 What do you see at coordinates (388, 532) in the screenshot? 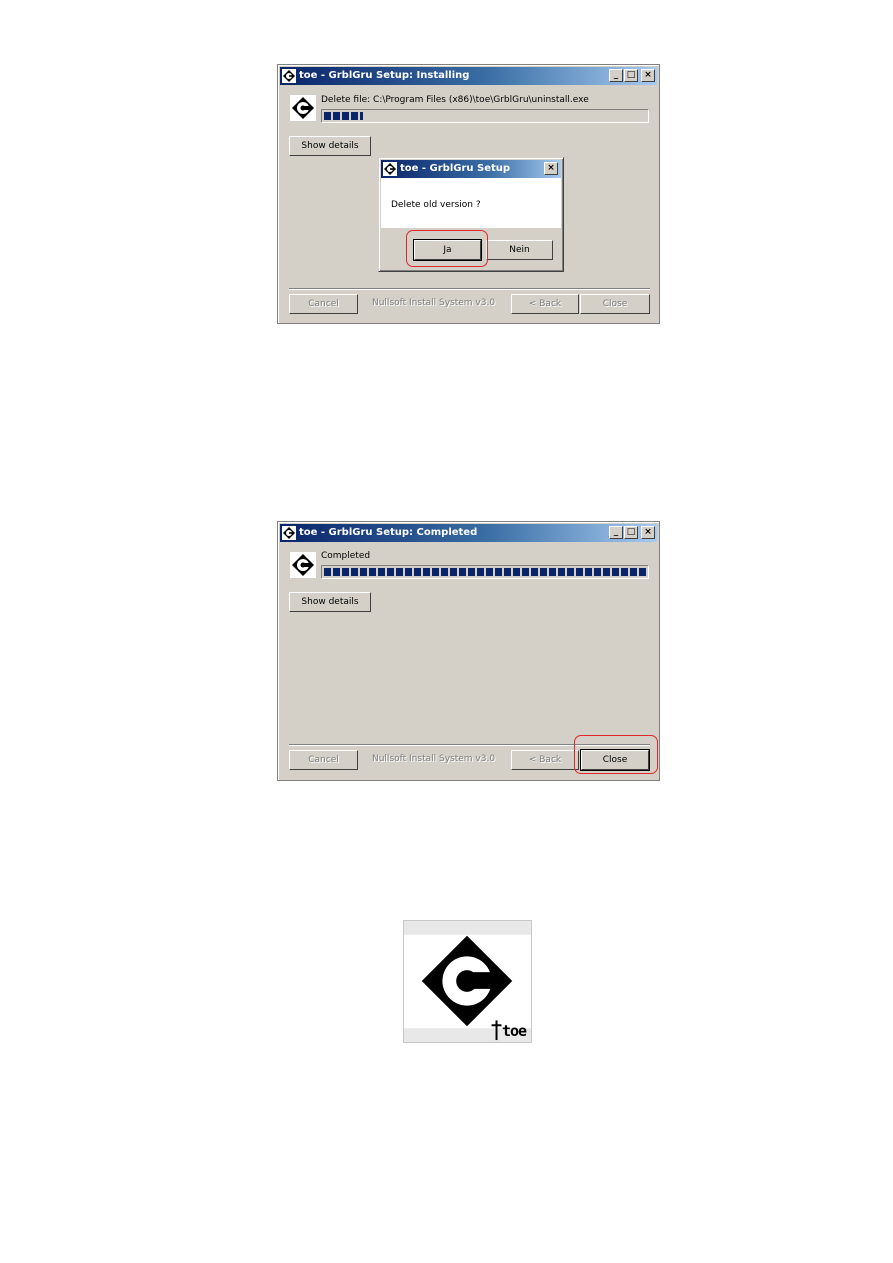
I see `window-title: toe - GrblGru Setup: Completed` at bounding box center [388, 532].